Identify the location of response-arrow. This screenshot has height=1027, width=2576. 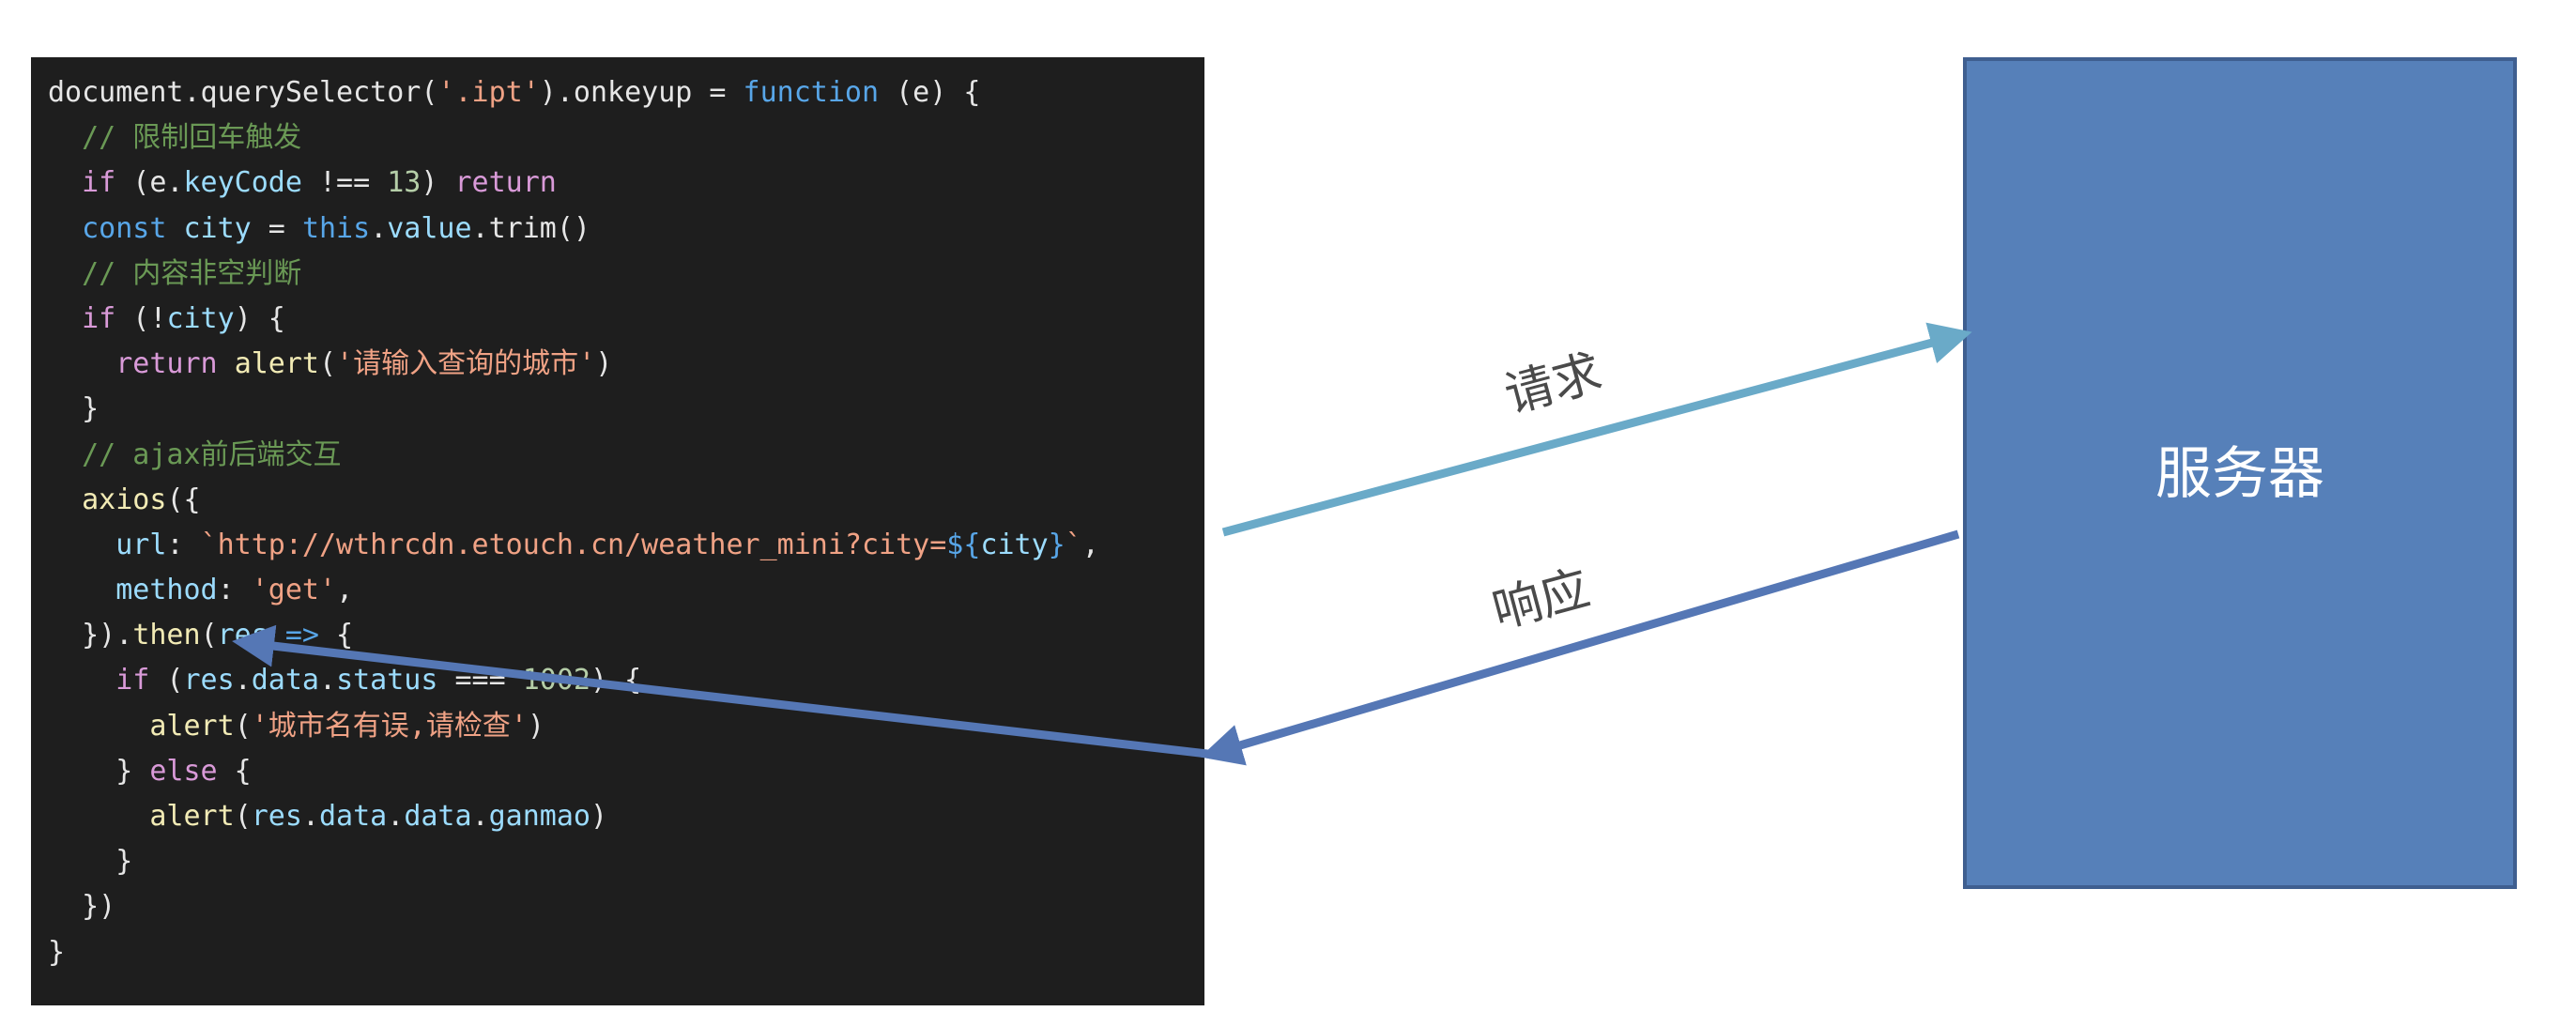
(1580, 647).